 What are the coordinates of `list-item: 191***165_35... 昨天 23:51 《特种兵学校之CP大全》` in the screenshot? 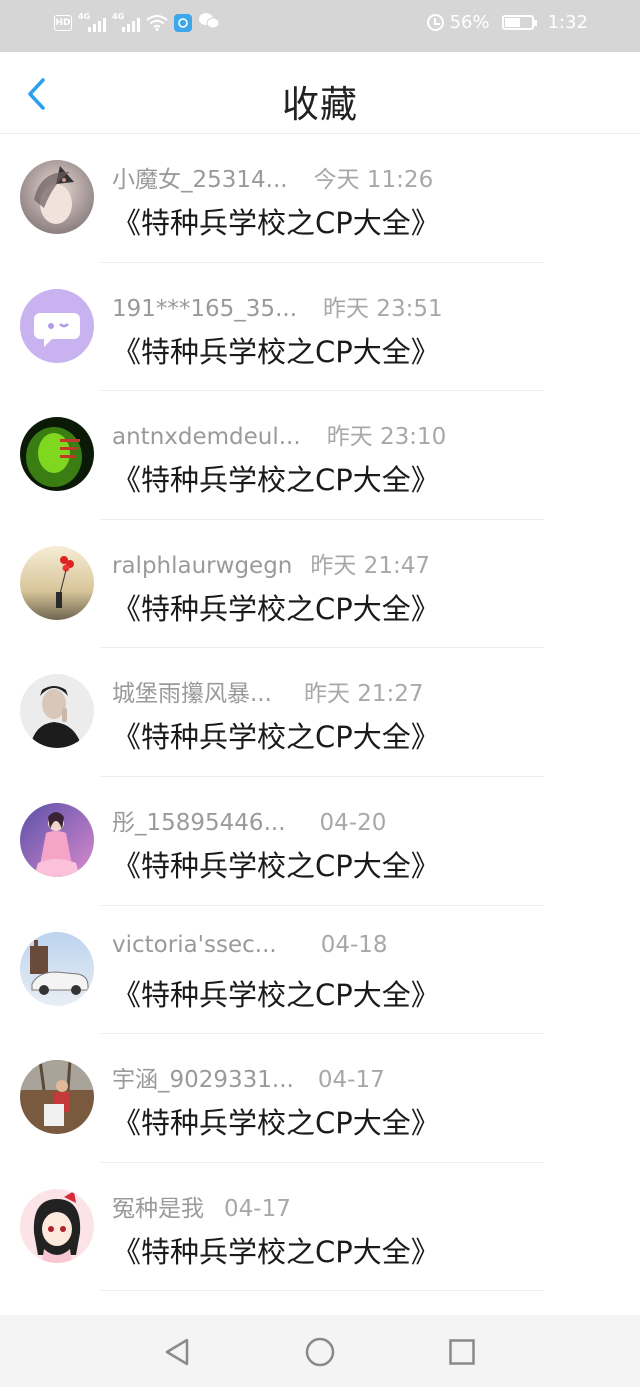 It's located at (320, 327).